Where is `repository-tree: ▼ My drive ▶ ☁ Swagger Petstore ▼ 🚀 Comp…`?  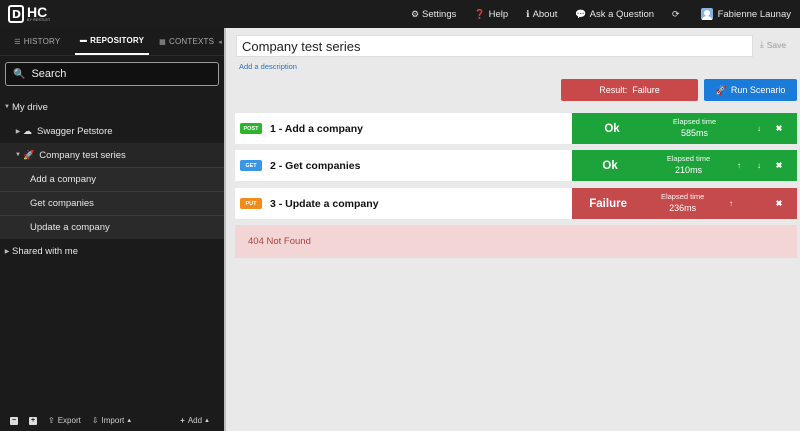 repository-tree: ▼ My drive ▶ ☁ Swagger Petstore ▼ 🚀 Comp… is located at coordinates (112, 179).